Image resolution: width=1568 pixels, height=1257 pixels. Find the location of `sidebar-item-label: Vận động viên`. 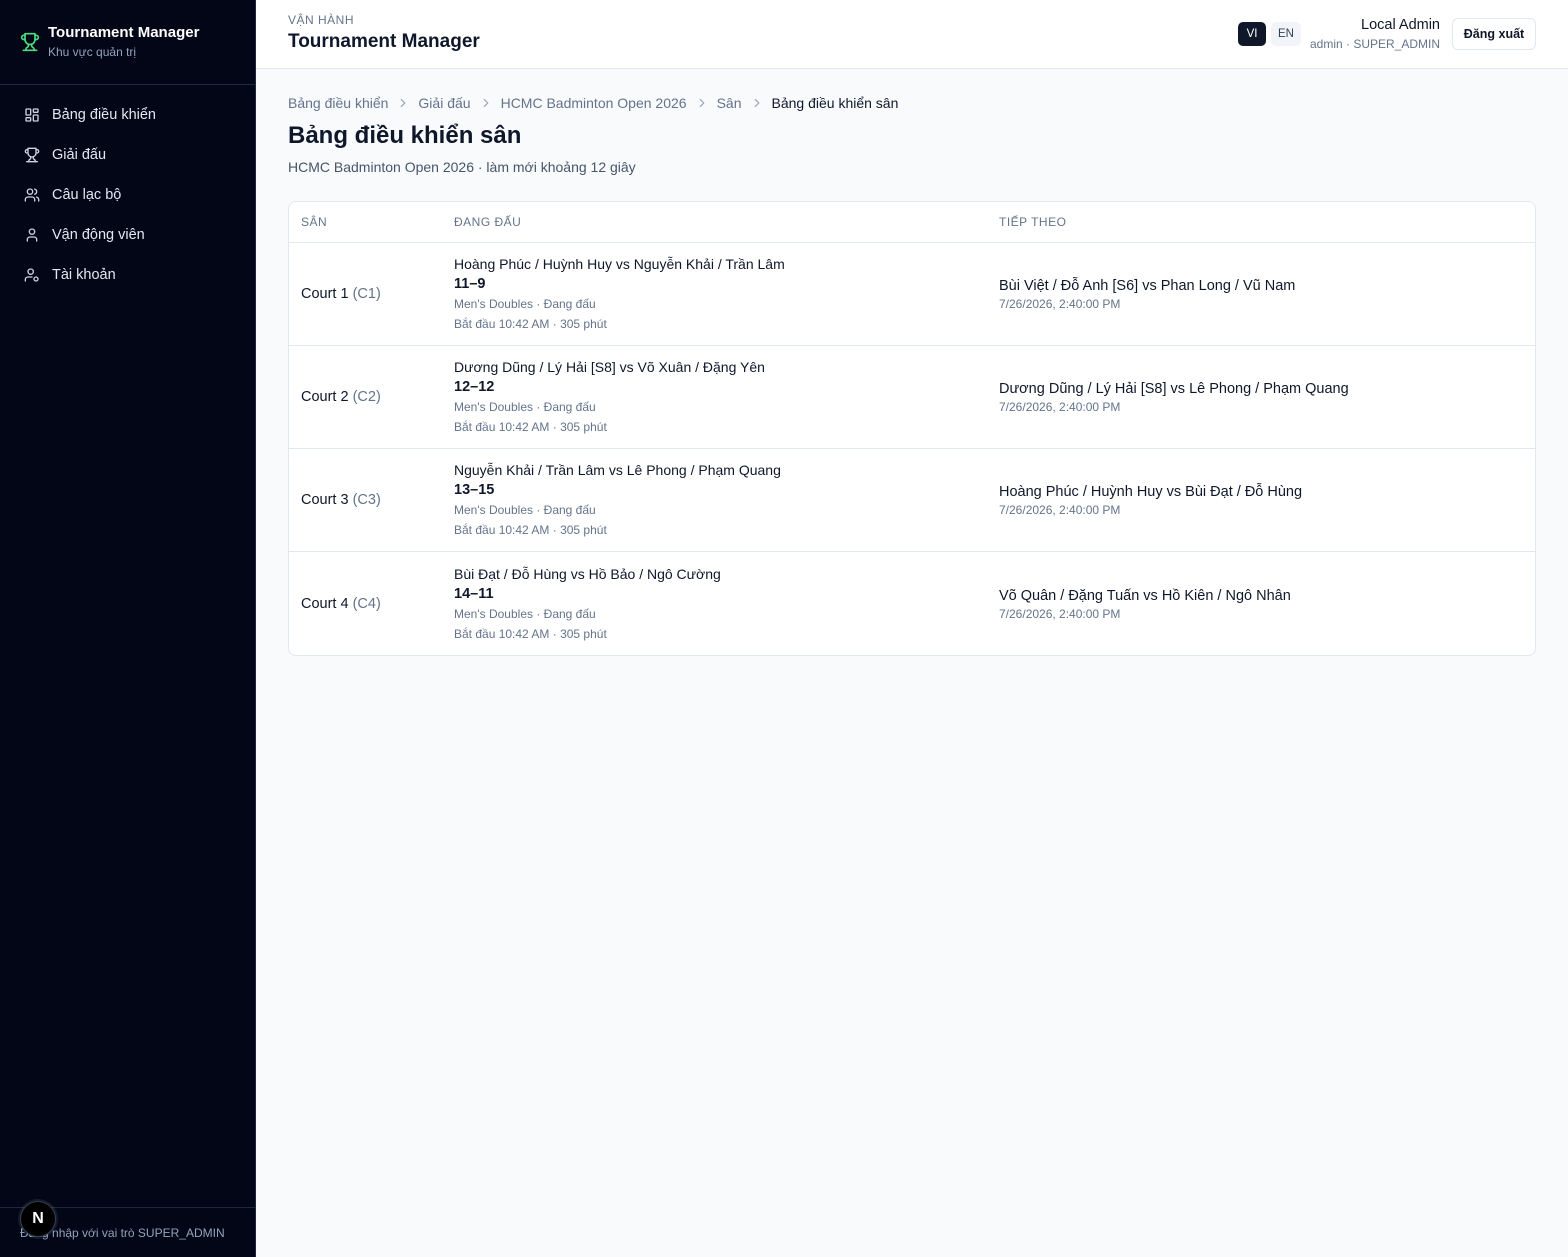

sidebar-item-label: Vận động viên is located at coordinates (98, 235).